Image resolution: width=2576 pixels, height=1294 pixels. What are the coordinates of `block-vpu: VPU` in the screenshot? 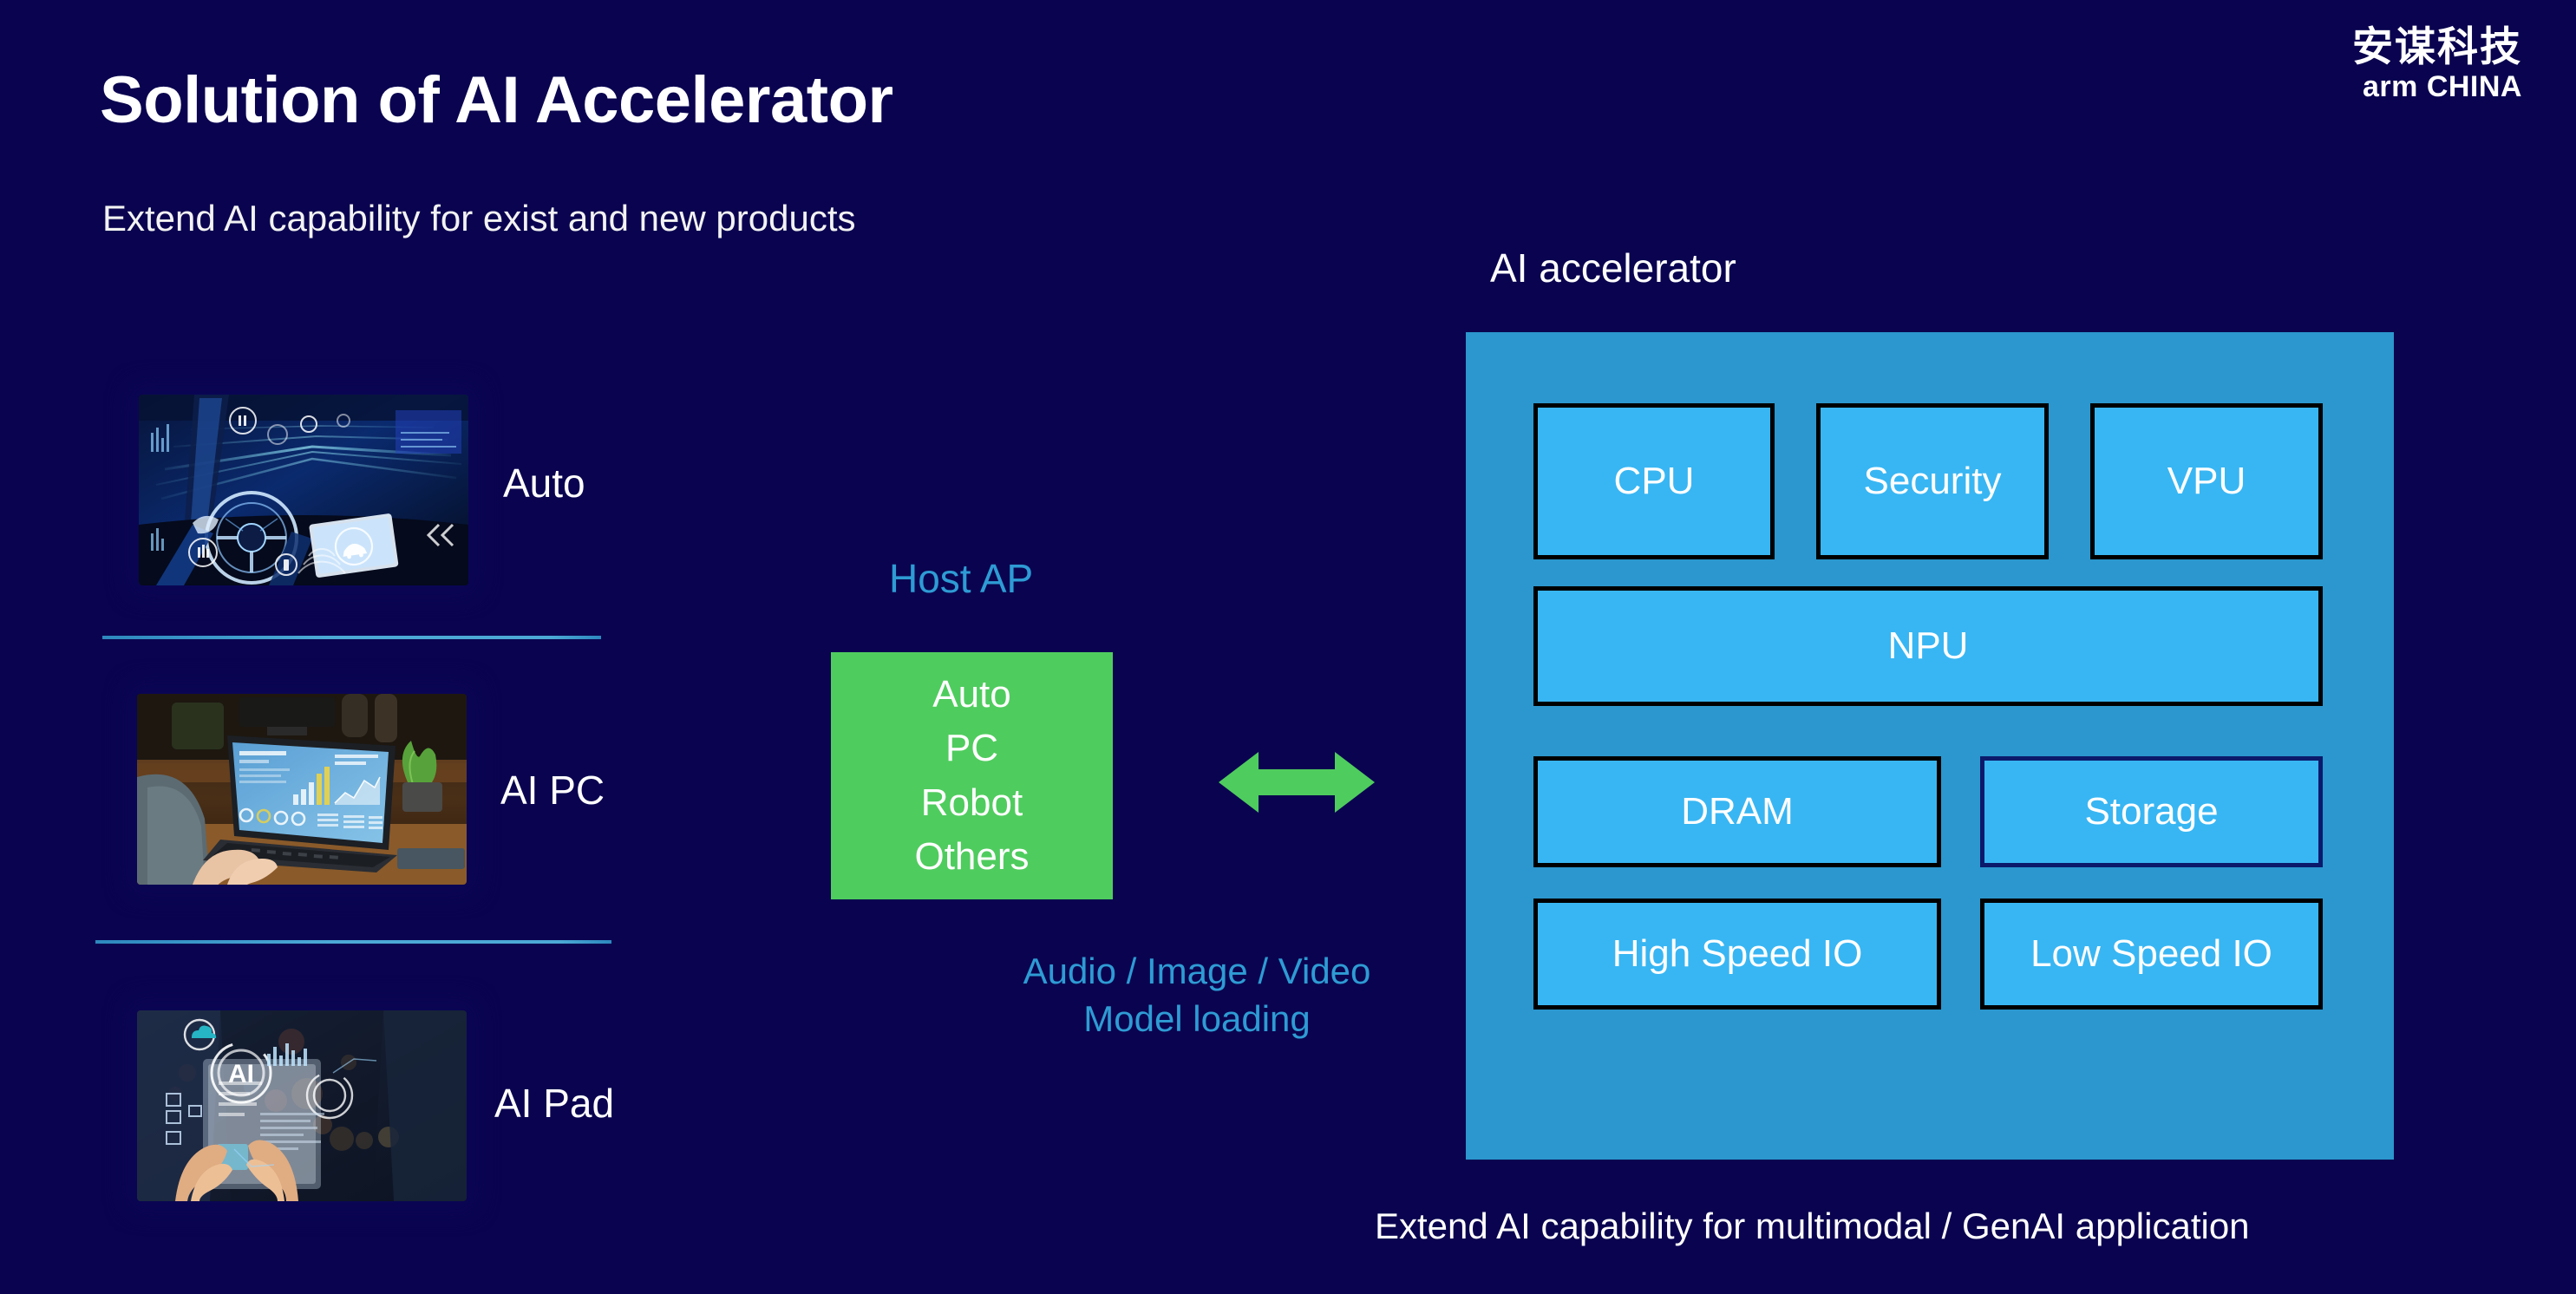 It's located at (2206, 481).